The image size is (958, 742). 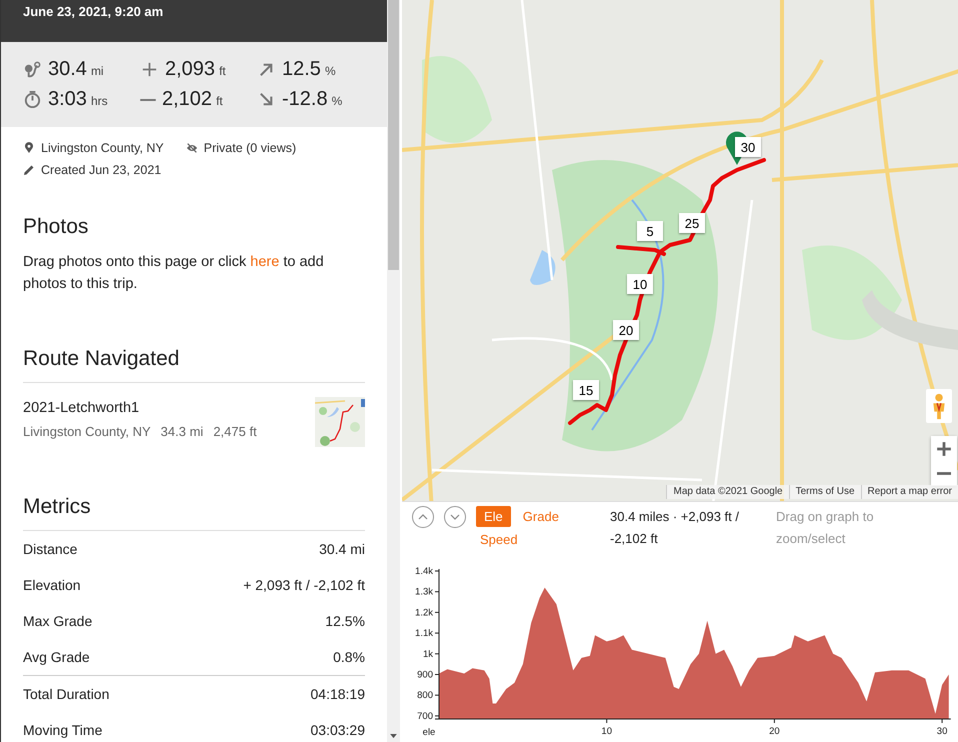 I want to click on mile-marker: 5, so click(x=650, y=231).